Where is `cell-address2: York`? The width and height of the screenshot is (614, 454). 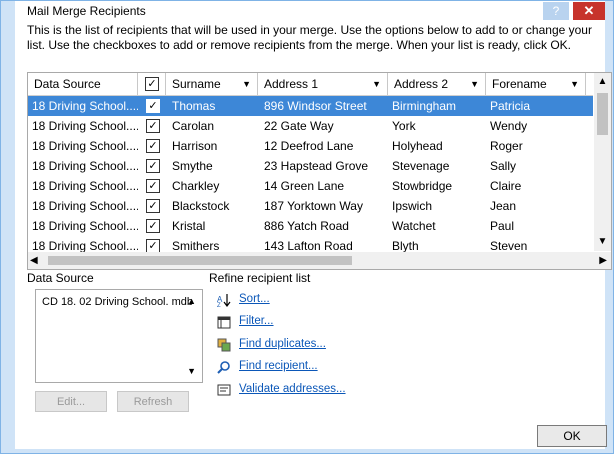
cell-address2: York is located at coordinates (404, 126).